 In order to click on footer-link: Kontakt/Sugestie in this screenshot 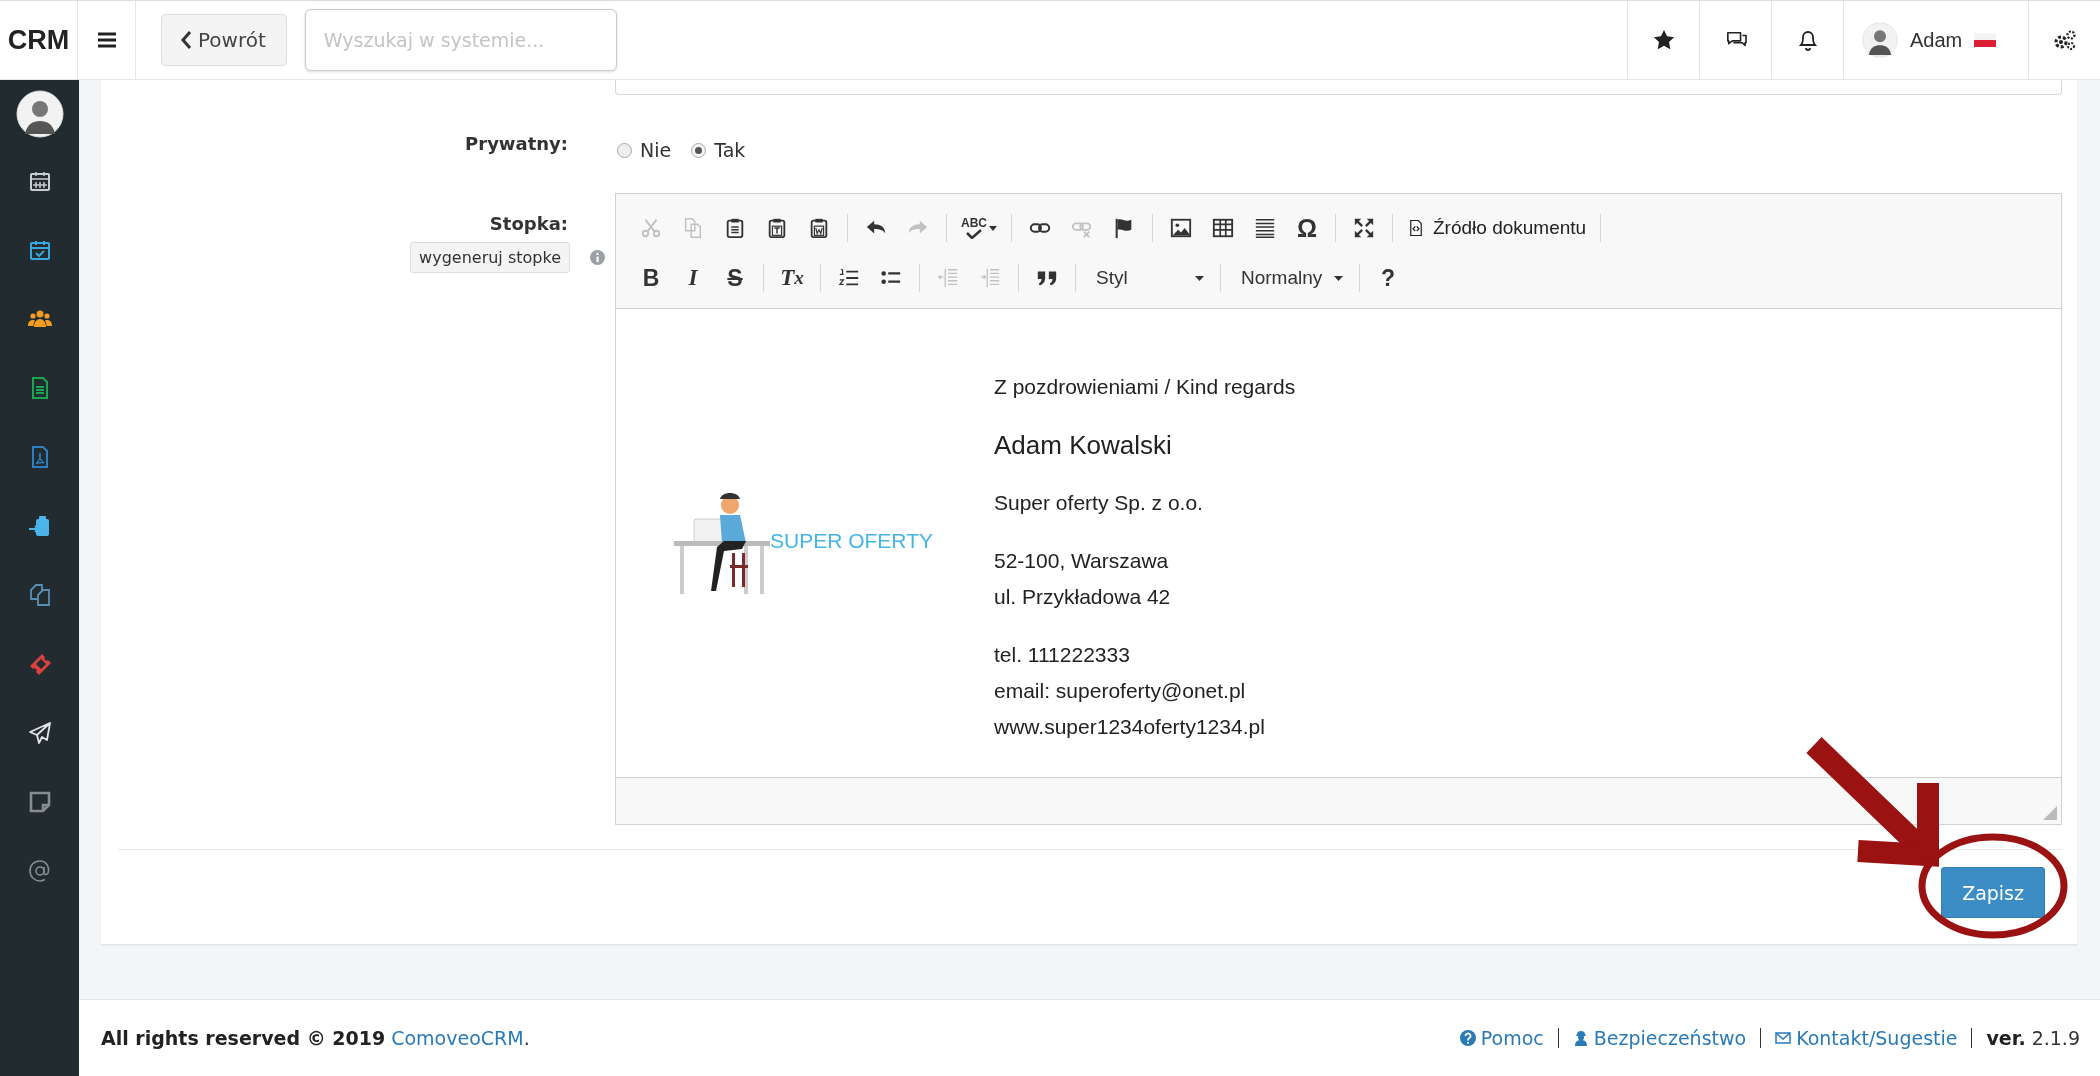, I will do `click(1866, 1038)`.